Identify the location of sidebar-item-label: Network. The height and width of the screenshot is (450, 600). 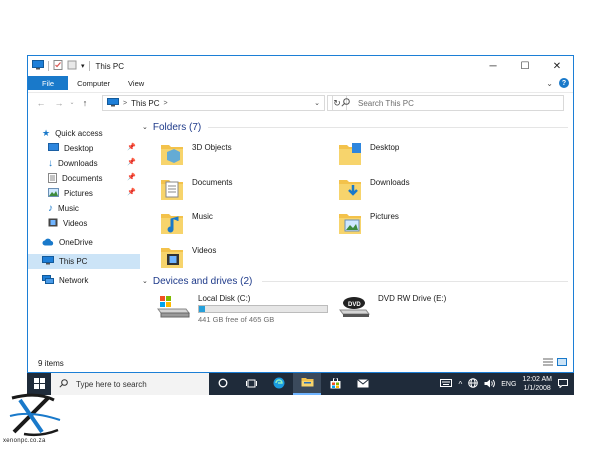
(74, 280).